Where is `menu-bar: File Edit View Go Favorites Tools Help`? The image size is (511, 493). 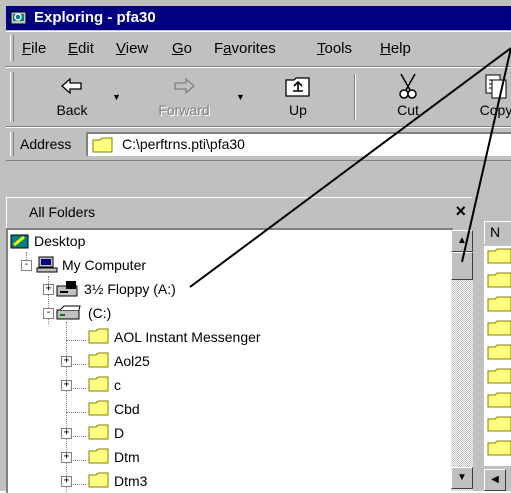
menu-bar: File Edit View Go Favorites Tools Help is located at coordinates (258, 49).